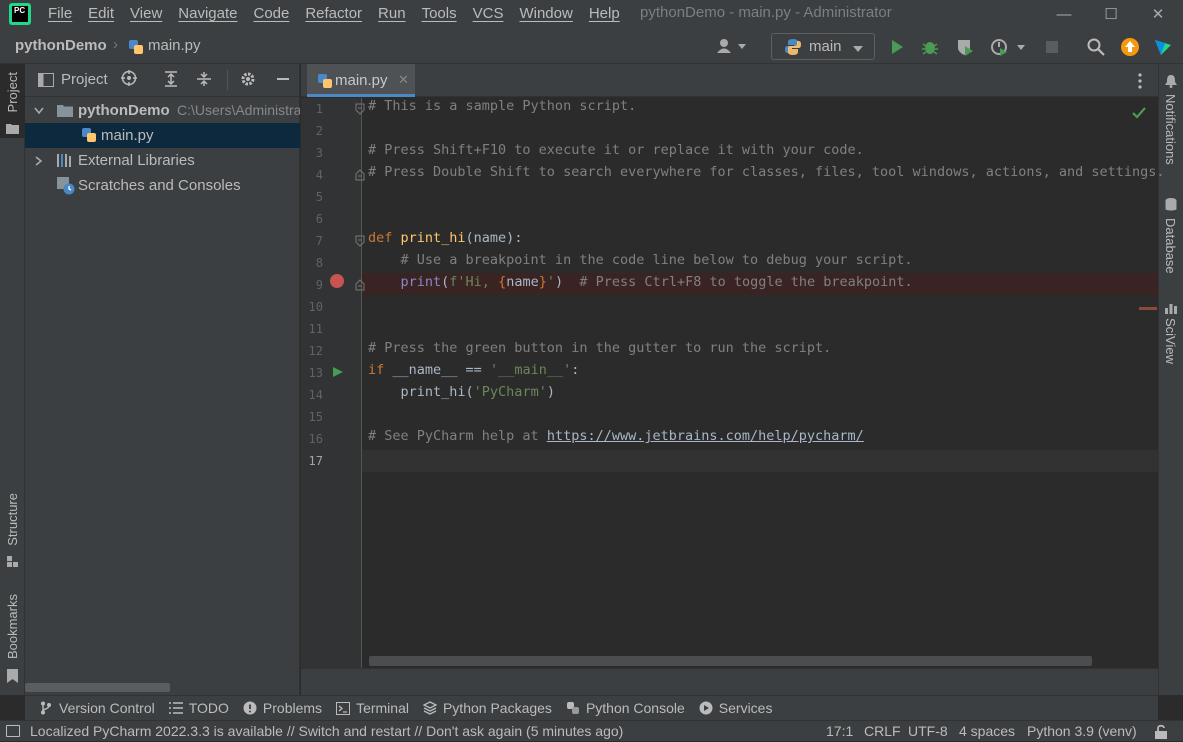 The width and height of the screenshot is (1183, 742). What do you see at coordinates (12, 641) in the screenshot?
I see `bookmarks-tool-tab: Bookmarks` at bounding box center [12, 641].